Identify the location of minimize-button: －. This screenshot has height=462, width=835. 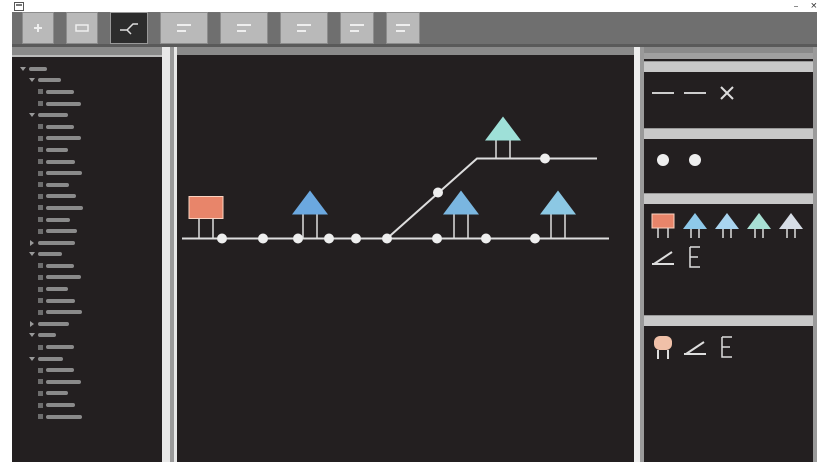
(796, 6).